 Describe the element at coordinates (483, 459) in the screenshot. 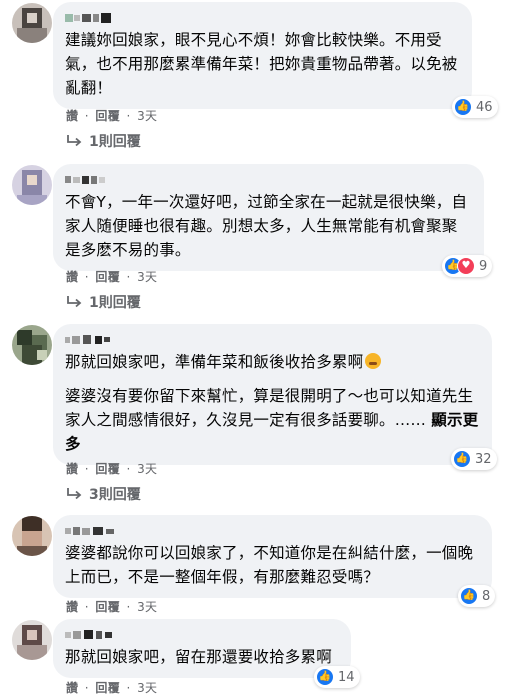

I see `reaction-count: 32` at that location.